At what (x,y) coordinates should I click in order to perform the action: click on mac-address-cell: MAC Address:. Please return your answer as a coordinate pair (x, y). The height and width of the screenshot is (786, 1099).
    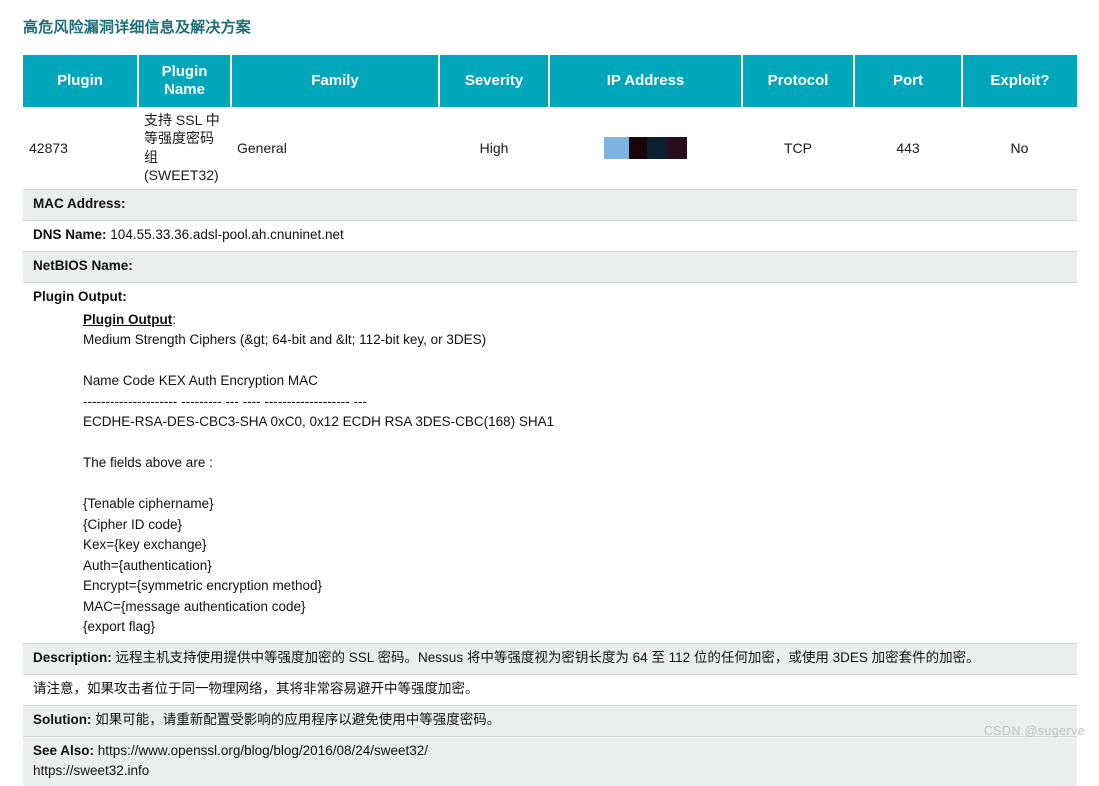
    Looking at the image, I should click on (550, 204).